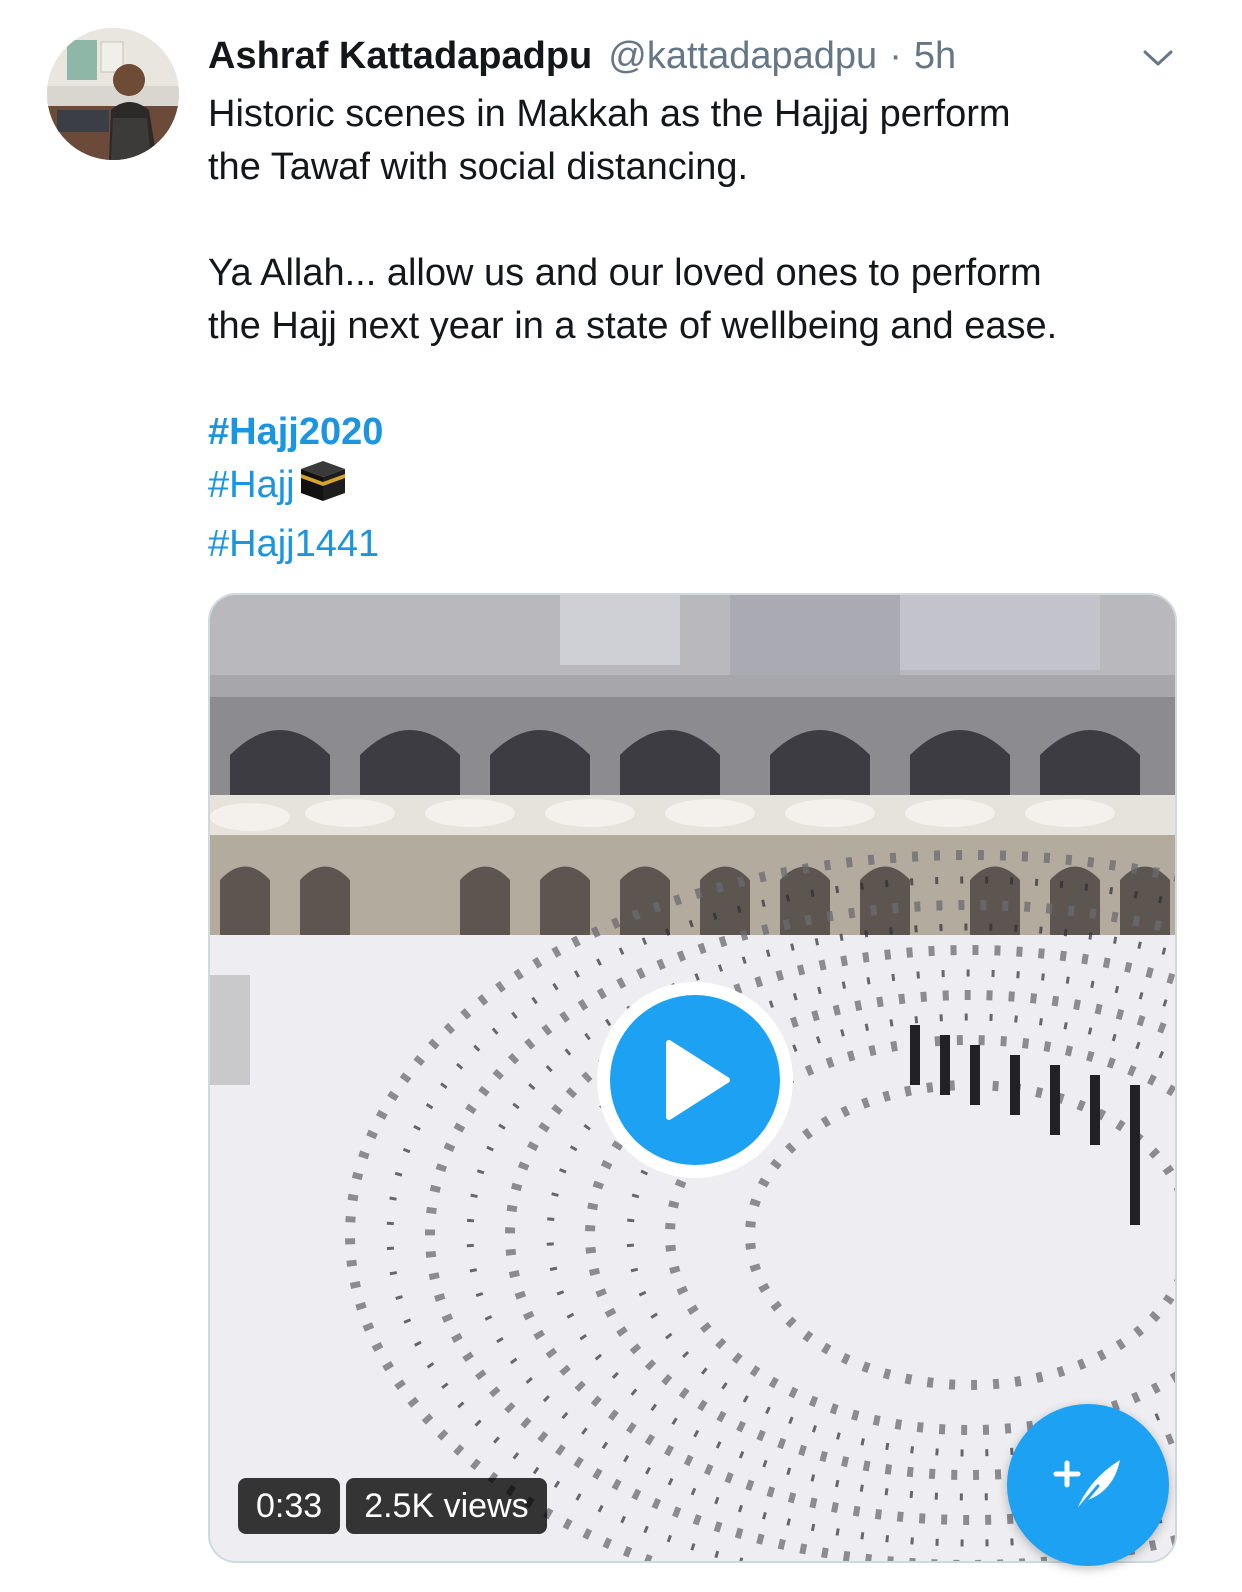  Describe the element at coordinates (703, 432) in the screenshot. I see `hashtag-link: #Hajj2020` at that location.